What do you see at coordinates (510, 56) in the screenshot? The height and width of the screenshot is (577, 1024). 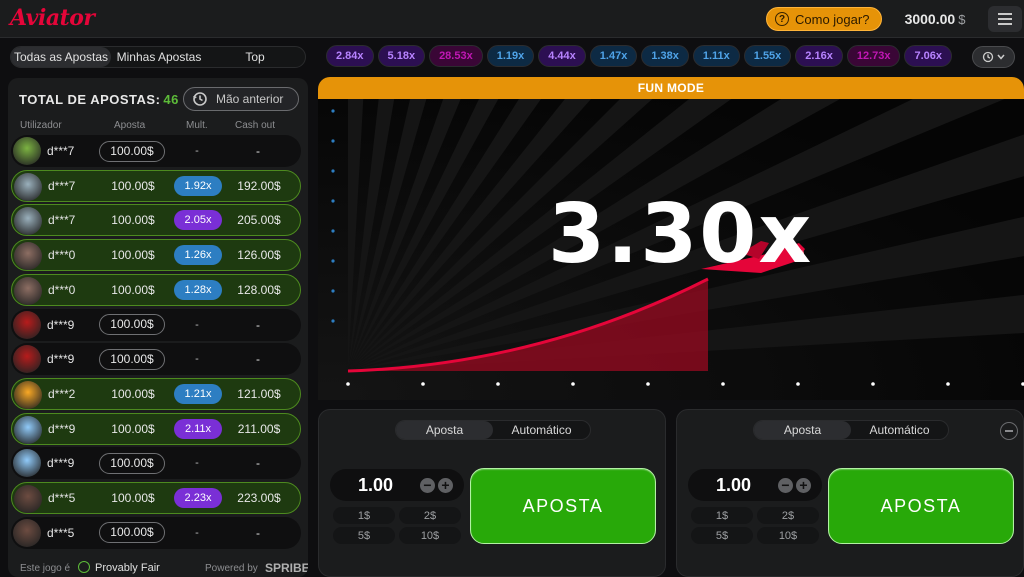 I see `history-multiplier: 1.19x` at bounding box center [510, 56].